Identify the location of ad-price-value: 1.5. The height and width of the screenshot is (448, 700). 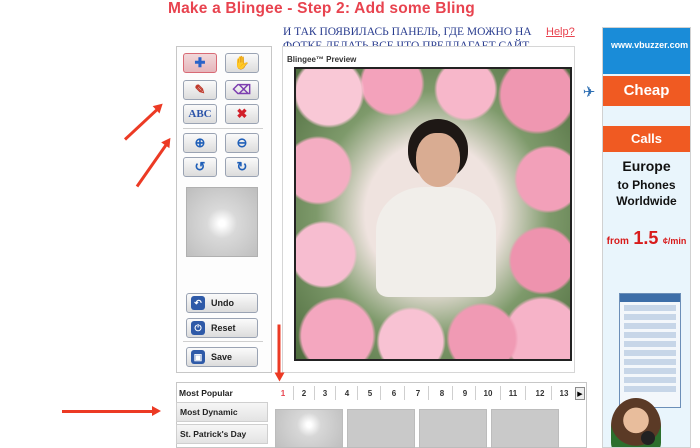
(646, 238).